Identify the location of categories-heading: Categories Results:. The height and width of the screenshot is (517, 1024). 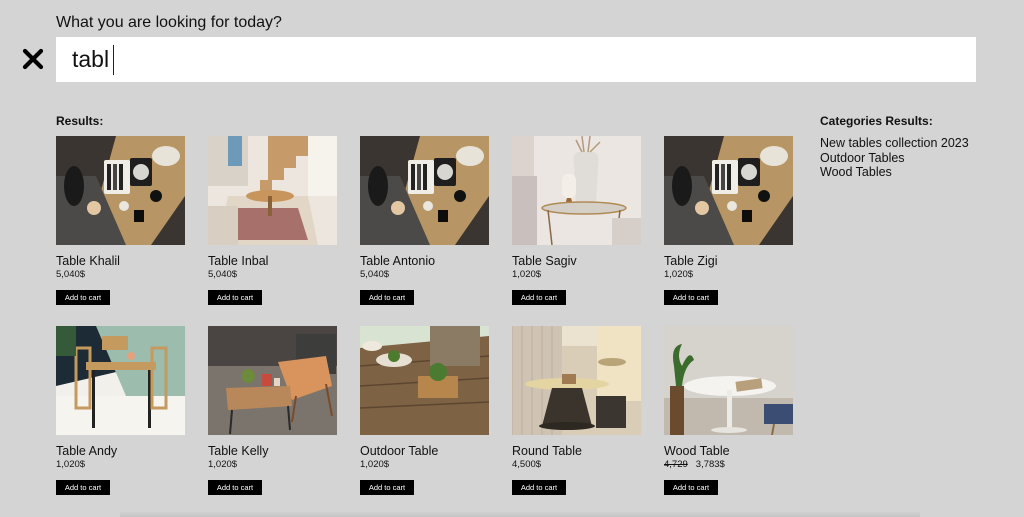
(876, 121).